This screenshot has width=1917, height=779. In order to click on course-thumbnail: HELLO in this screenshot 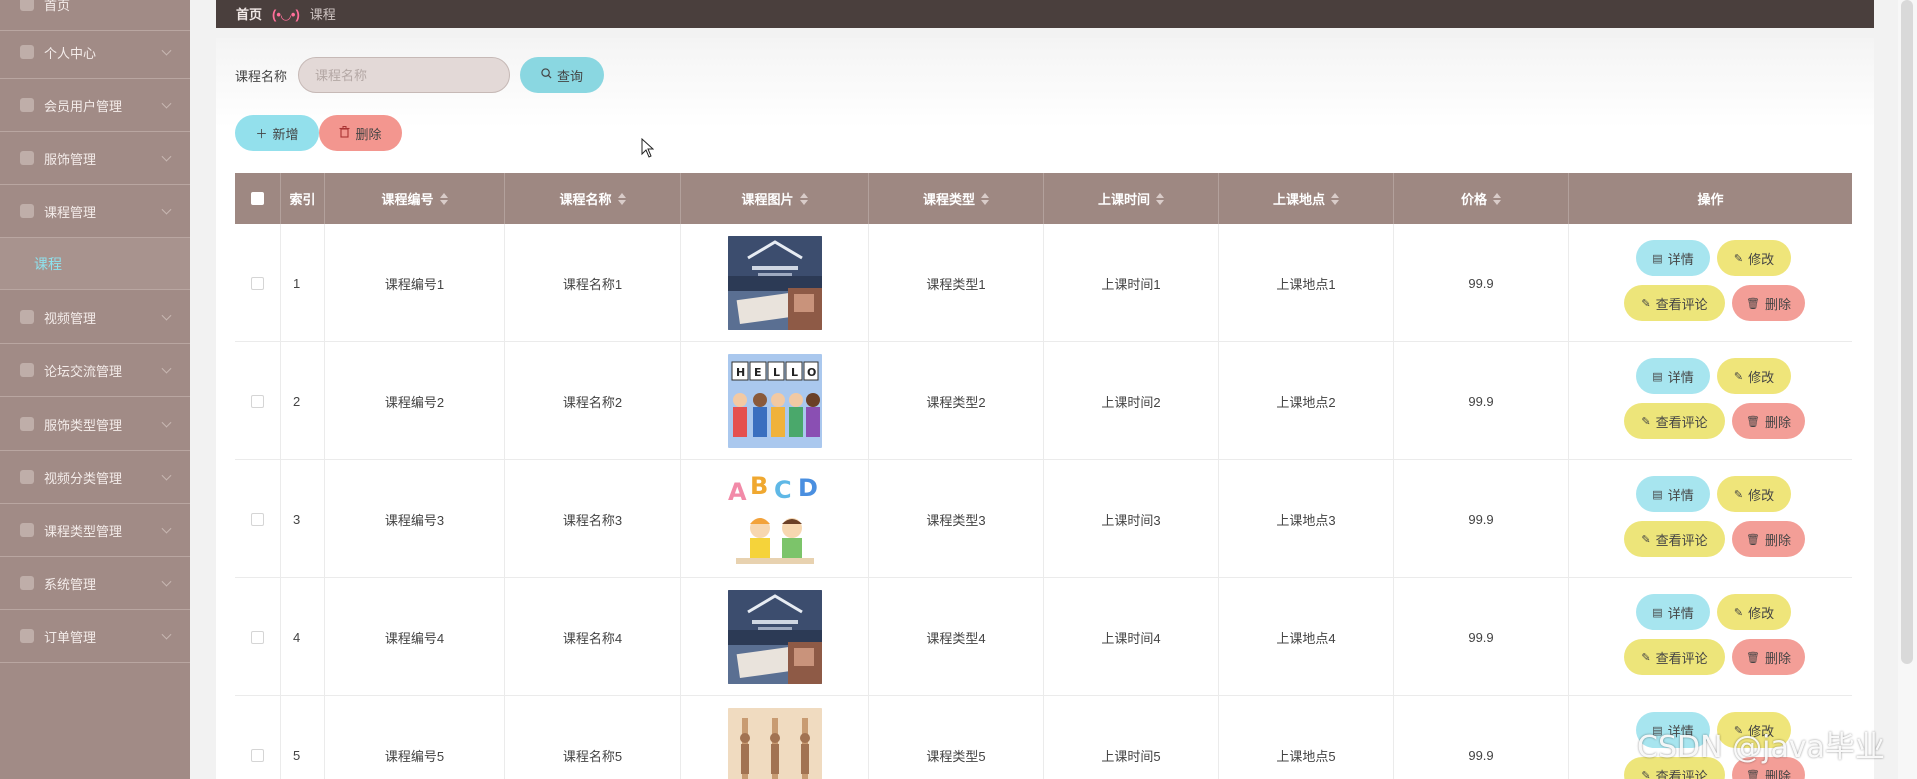, I will do `click(774, 401)`.